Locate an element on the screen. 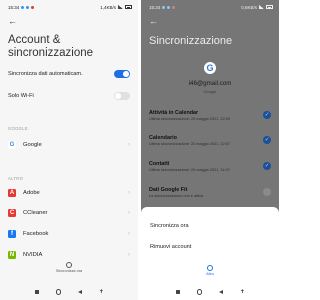 Image resolution: width=320 pixels, height=300 pixels. sync-item-title: Dati Google Fit is located at coordinates (168, 190).